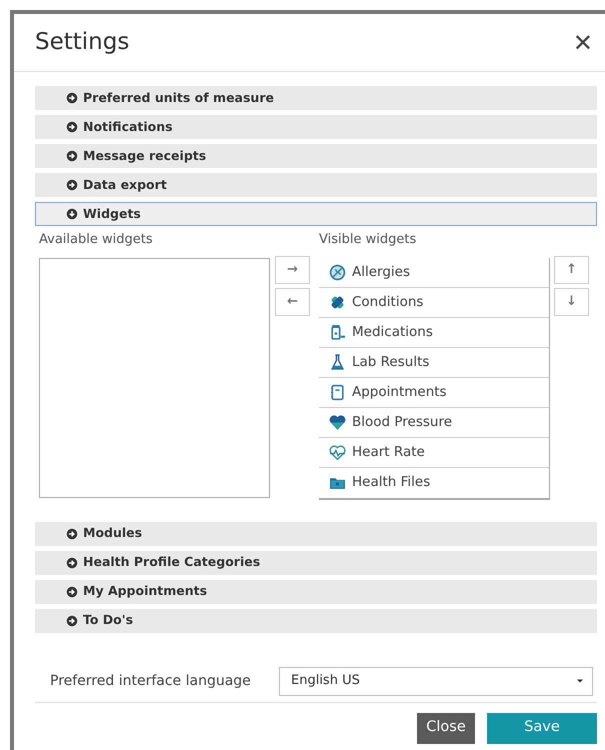 Image resolution: width=605 pixels, height=750 pixels. I want to click on section-header: Message receipts, so click(316, 156).